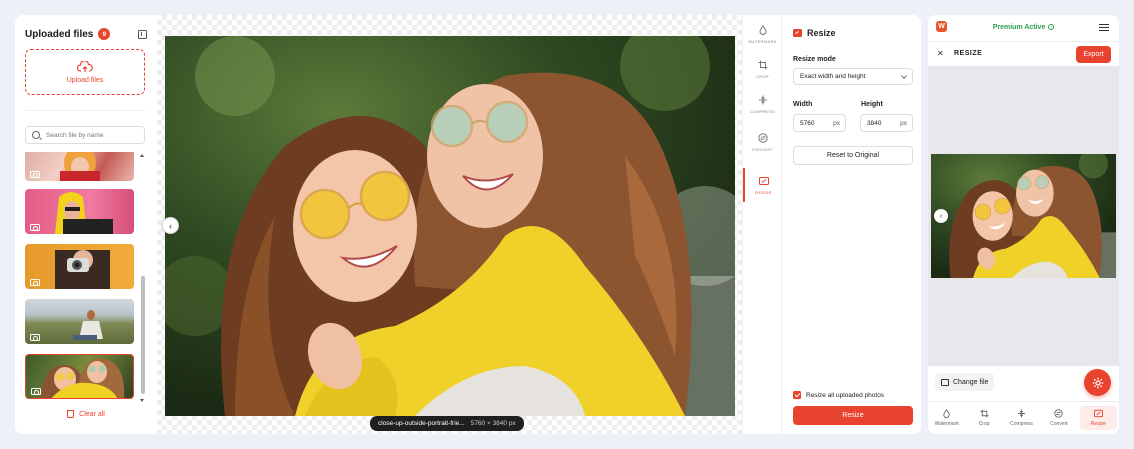 The image size is (1134, 449). I want to click on thumbnail-list, so click(80, 278).